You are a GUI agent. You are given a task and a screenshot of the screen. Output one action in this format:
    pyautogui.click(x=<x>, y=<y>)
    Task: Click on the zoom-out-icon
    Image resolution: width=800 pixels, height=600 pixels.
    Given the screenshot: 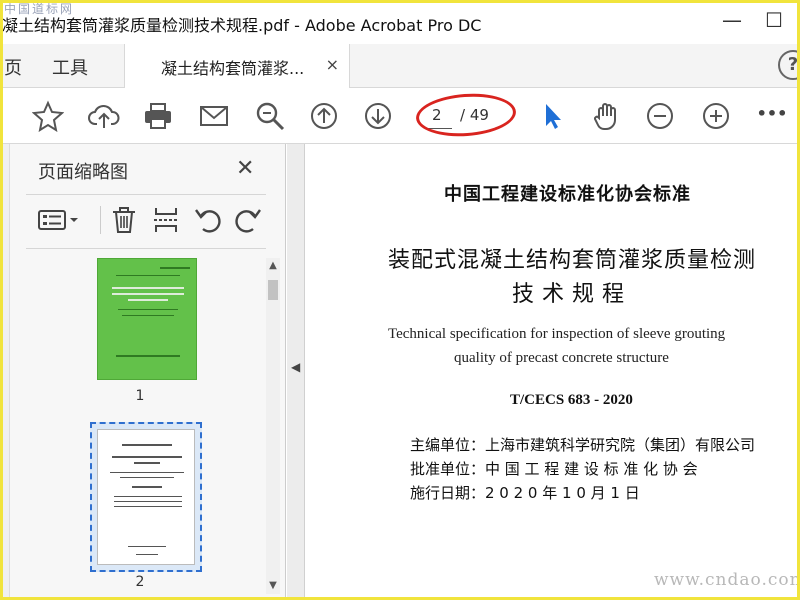 What is the action you would take?
    pyautogui.click(x=660, y=116)
    